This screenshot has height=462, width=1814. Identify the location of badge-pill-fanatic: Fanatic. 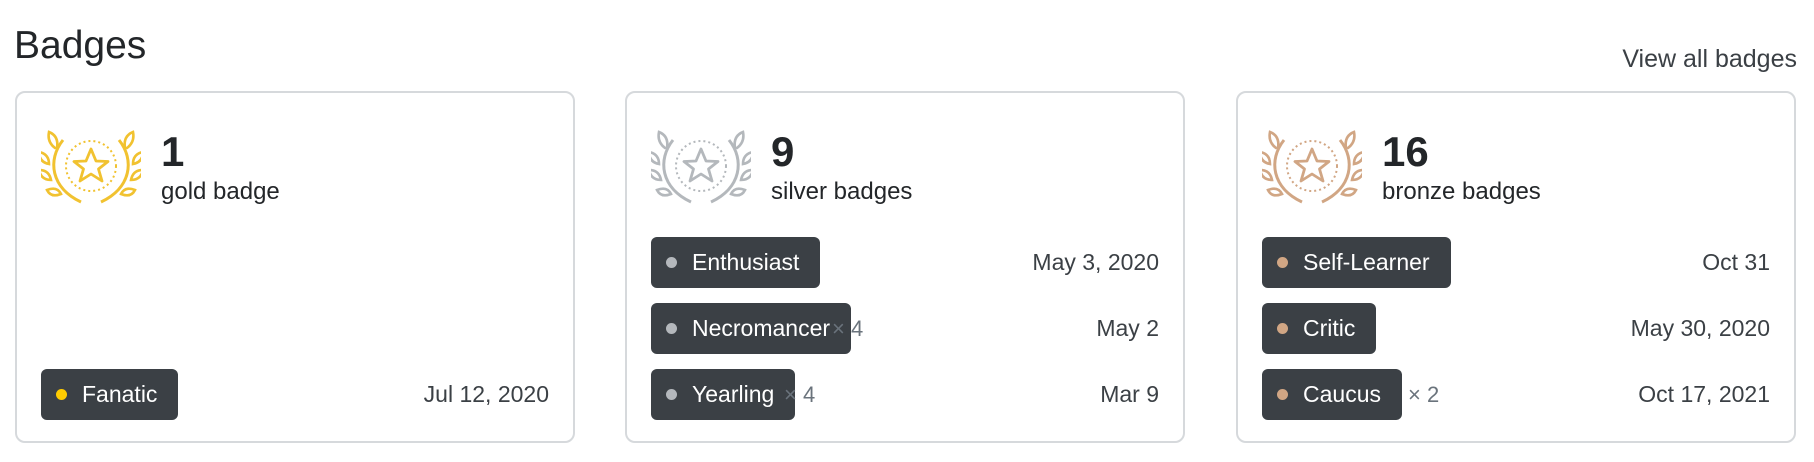
(110, 394).